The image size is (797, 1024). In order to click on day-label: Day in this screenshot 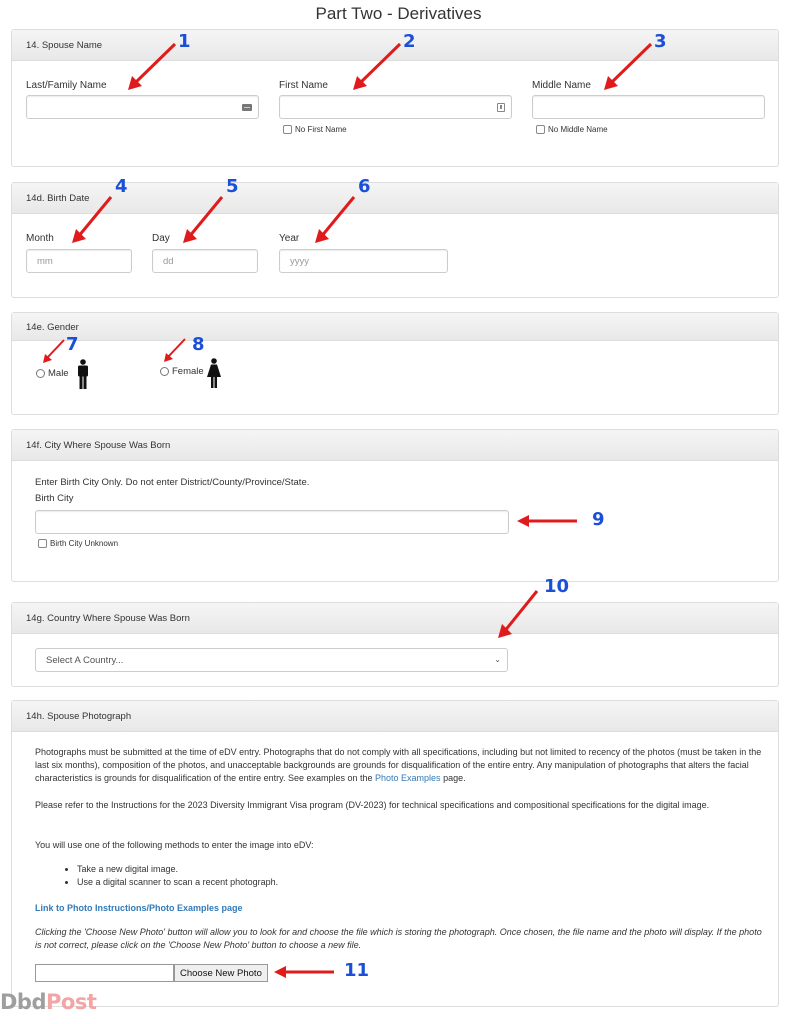, I will do `click(161, 238)`.